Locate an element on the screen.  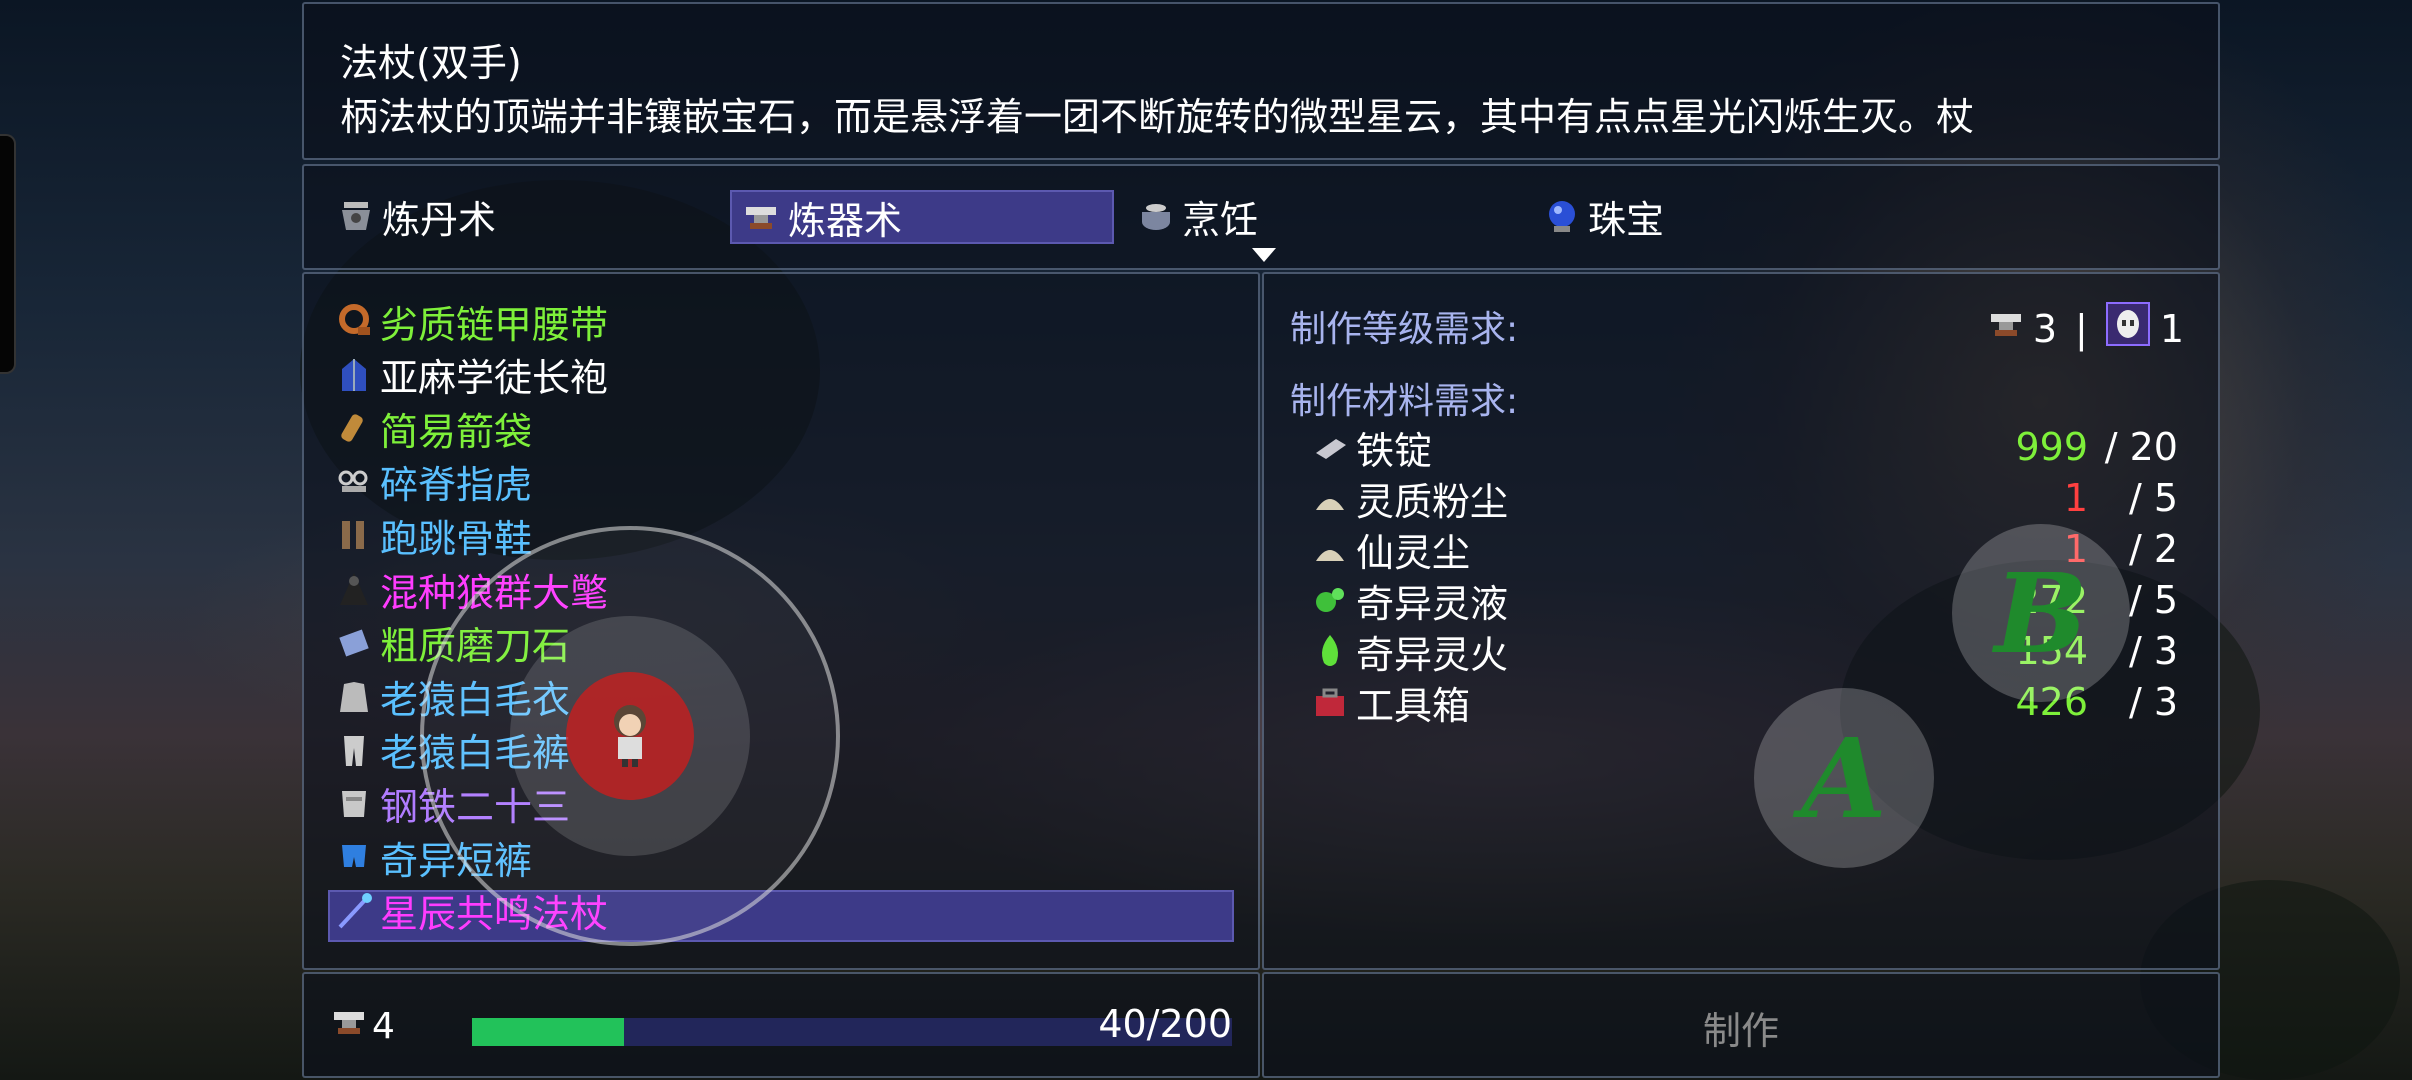
material-row: 灵质粉尘 1 / 5 is located at coordinates (1743, 498).